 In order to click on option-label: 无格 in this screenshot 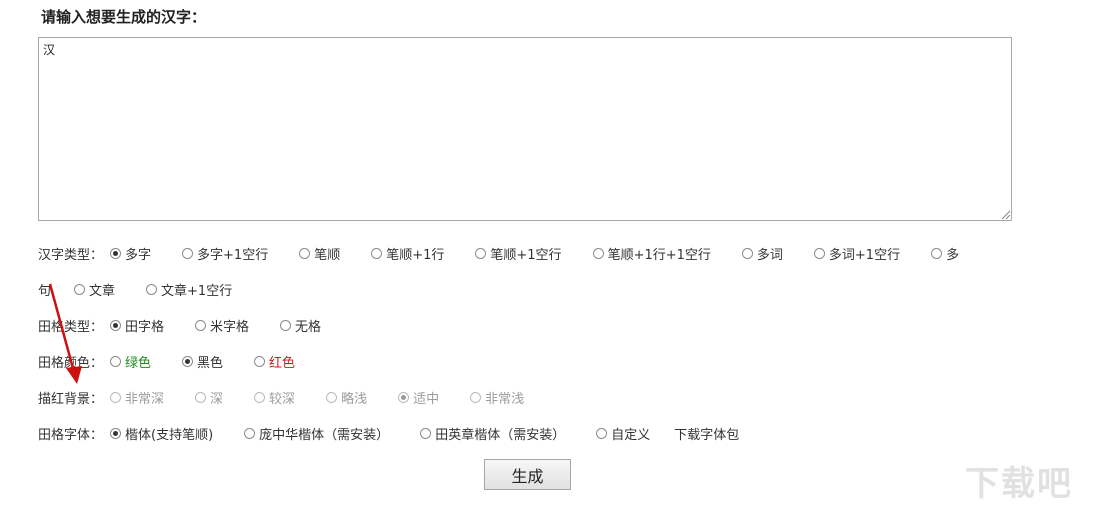, I will do `click(308, 327)`.